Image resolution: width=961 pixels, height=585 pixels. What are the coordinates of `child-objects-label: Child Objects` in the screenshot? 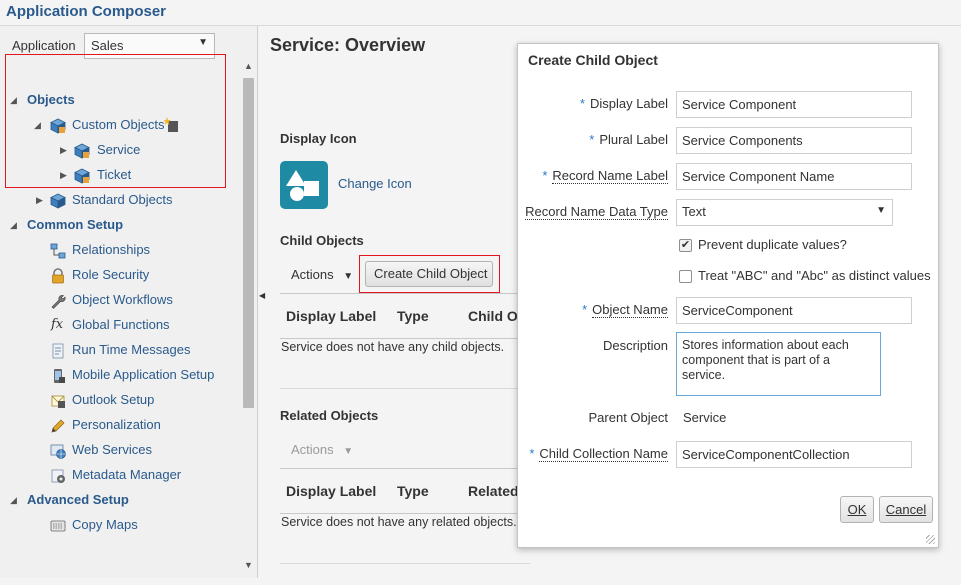 It's located at (322, 240).